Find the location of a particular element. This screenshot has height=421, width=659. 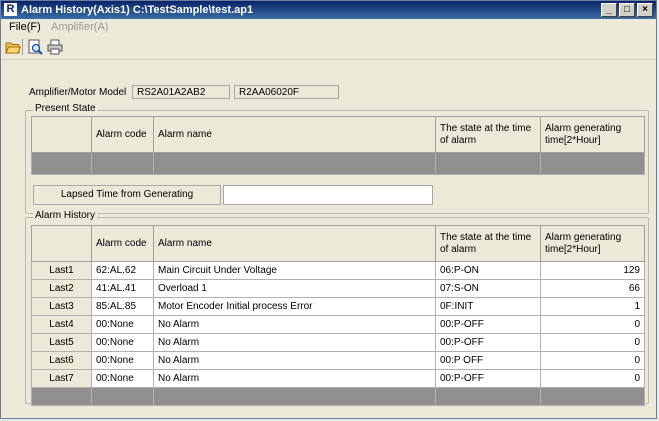

alarm-state-cell: 00:P OFF is located at coordinates (488, 360).